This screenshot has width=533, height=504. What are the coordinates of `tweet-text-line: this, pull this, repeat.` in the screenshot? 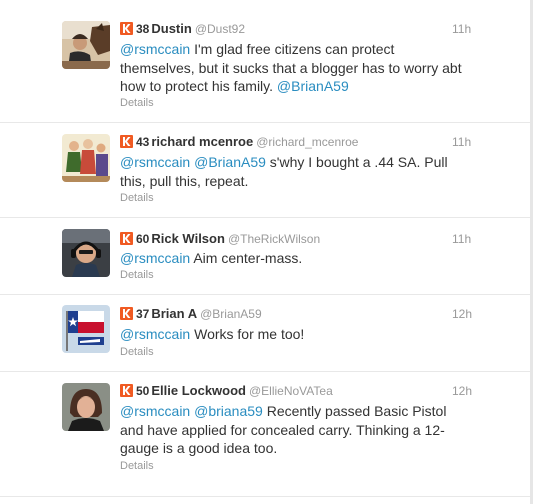 It's located at (292, 181).